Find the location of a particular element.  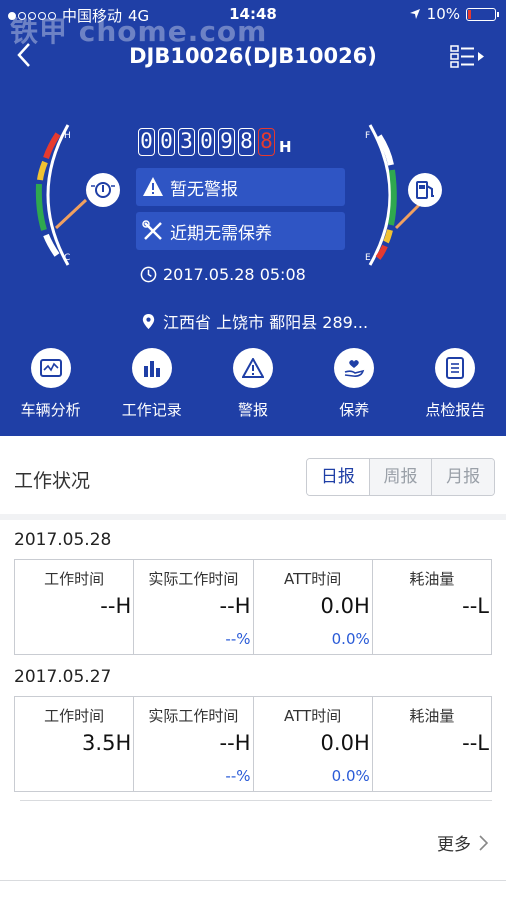

shortcut-bar: 车辆分析 工作记录 警报 保养 点检报告 is located at coordinates (253, 388).